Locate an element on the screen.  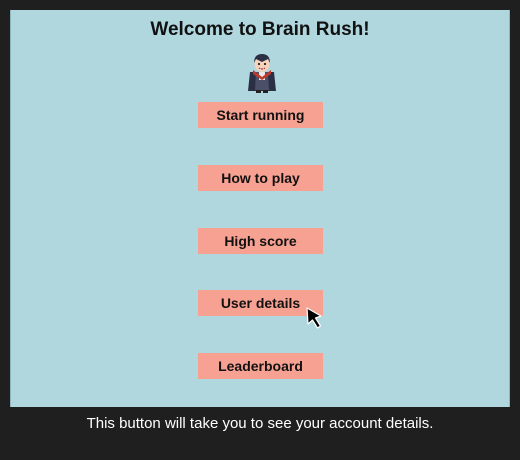
how-to-play-button: How to play is located at coordinates (260, 178).